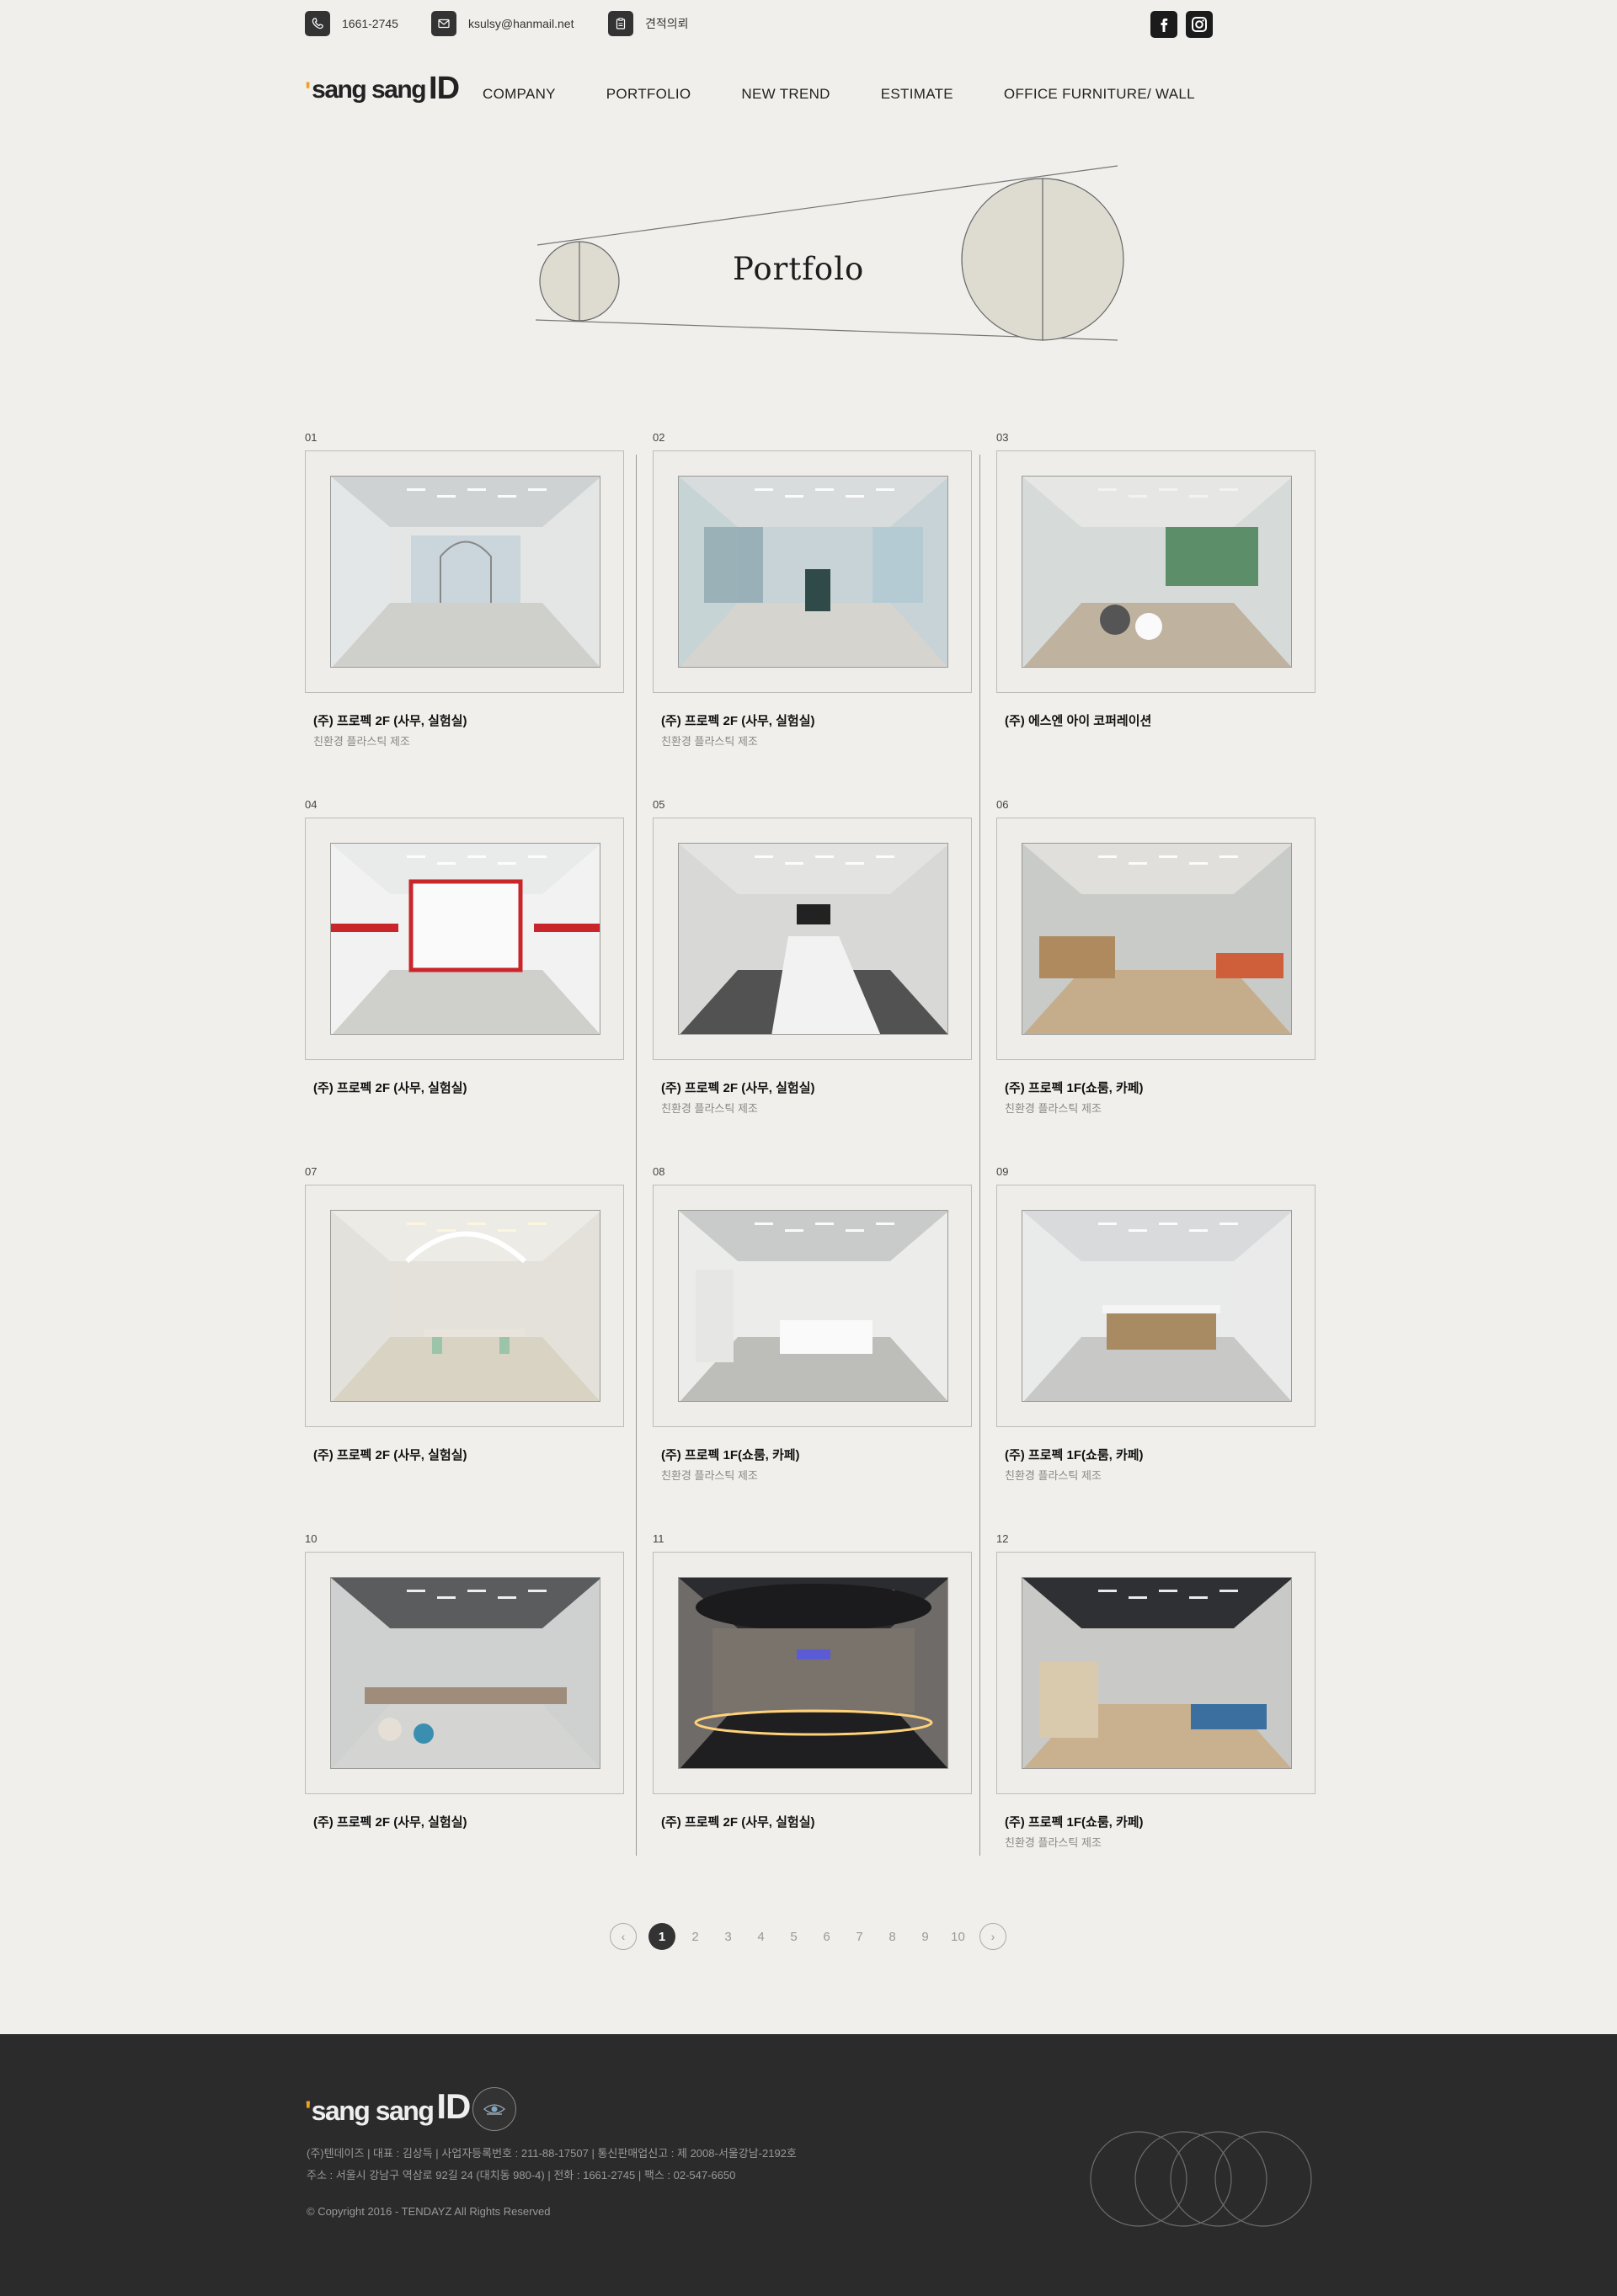  Describe the element at coordinates (308, 91) in the screenshot. I see `logo-quote-mark: '` at that location.